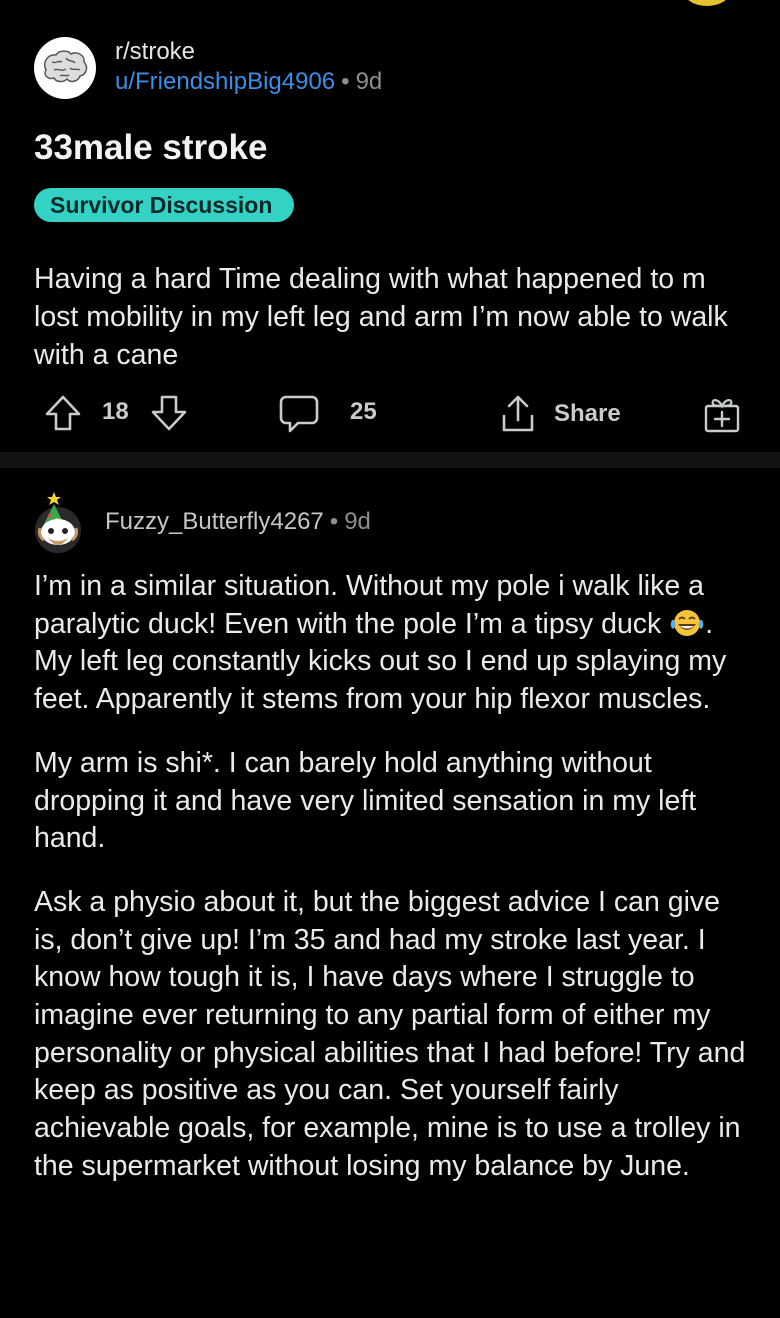 This screenshot has height=1318, width=780. I want to click on downvote-button, so click(169, 413).